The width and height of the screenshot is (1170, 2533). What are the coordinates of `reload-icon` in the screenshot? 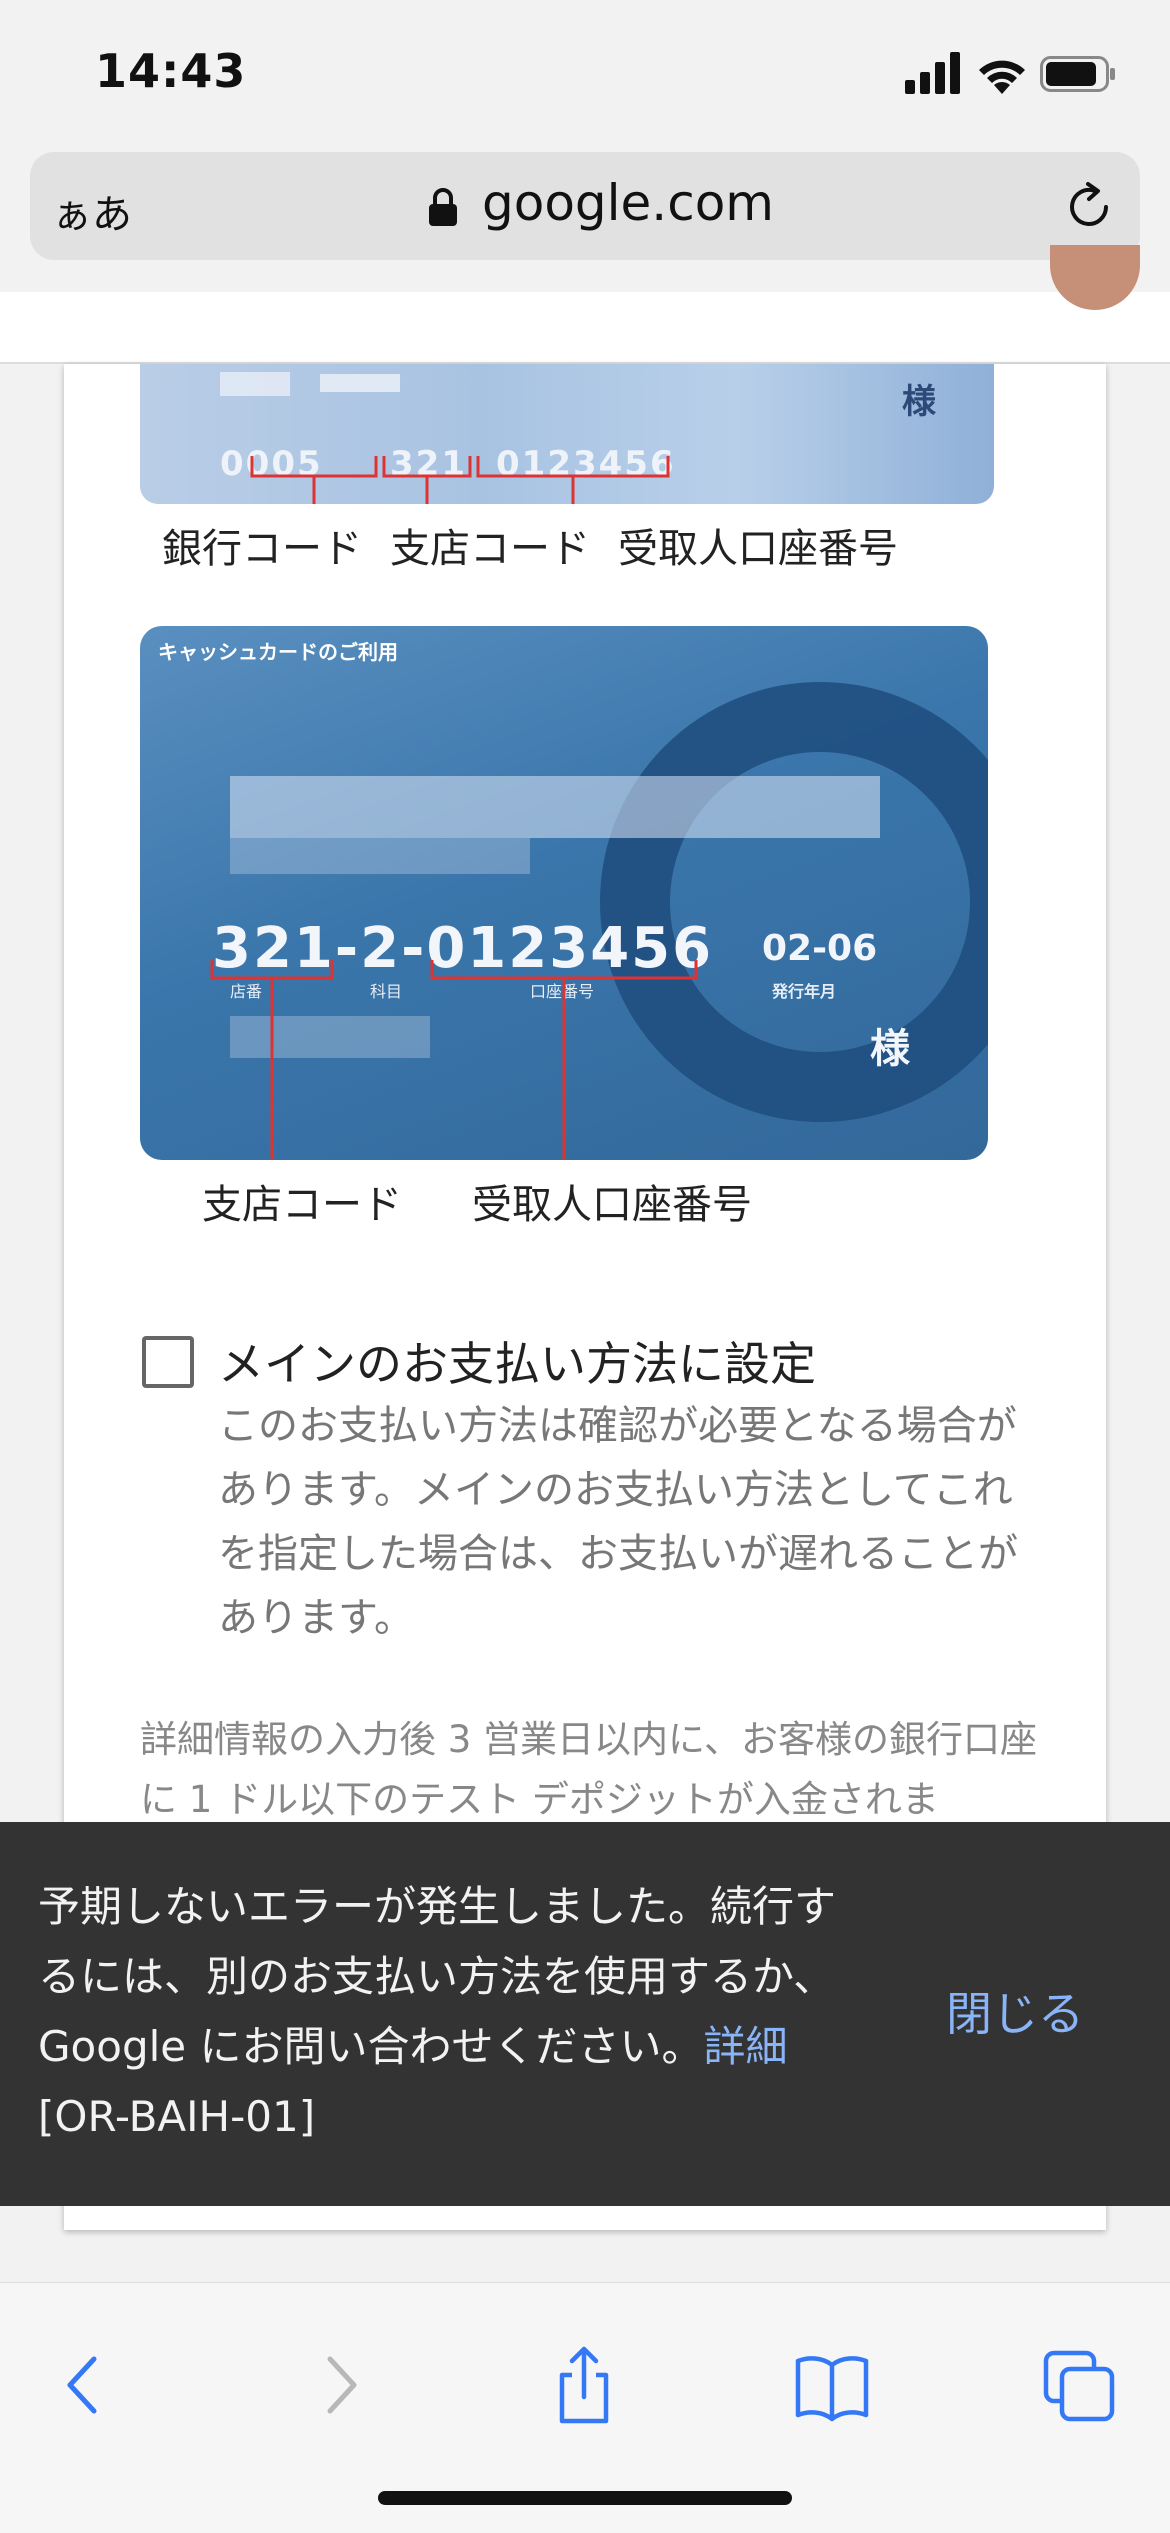 It's located at (1089, 207).